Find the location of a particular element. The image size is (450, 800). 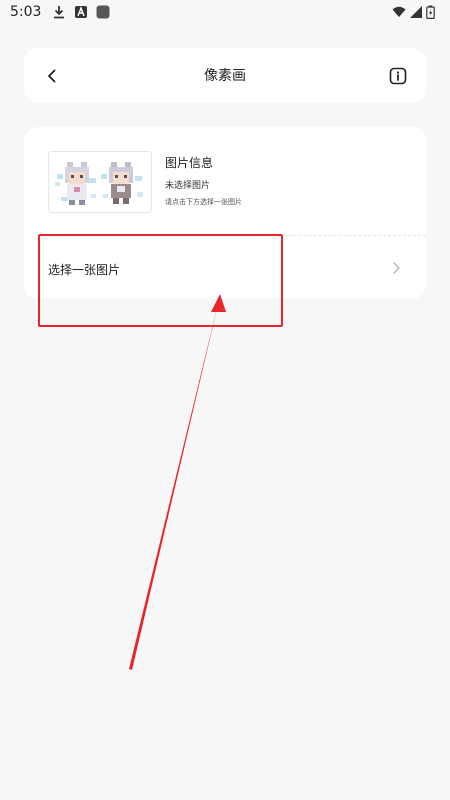

pixel-art-image is located at coordinates (100, 182).